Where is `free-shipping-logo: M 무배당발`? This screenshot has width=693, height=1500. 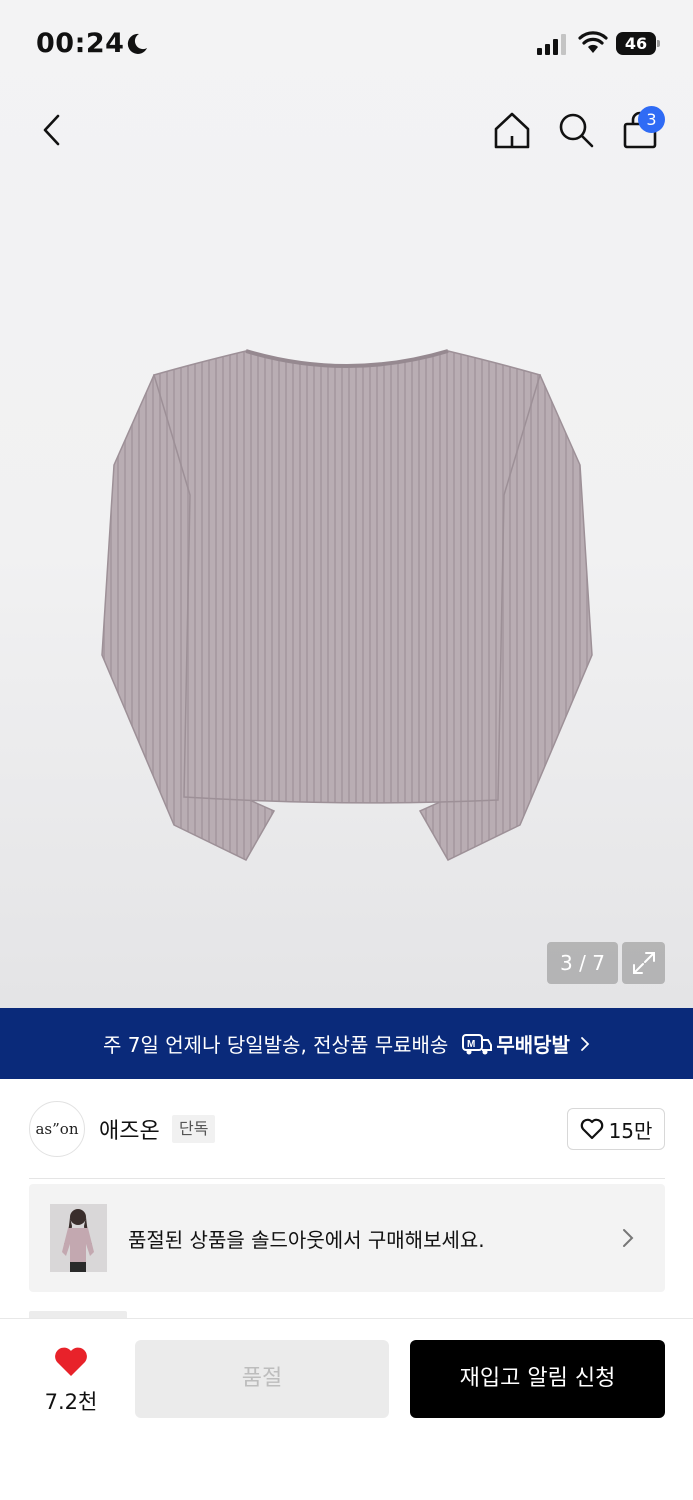 free-shipping-logo: M 무배당발 is located at coordinates (516, 1043).